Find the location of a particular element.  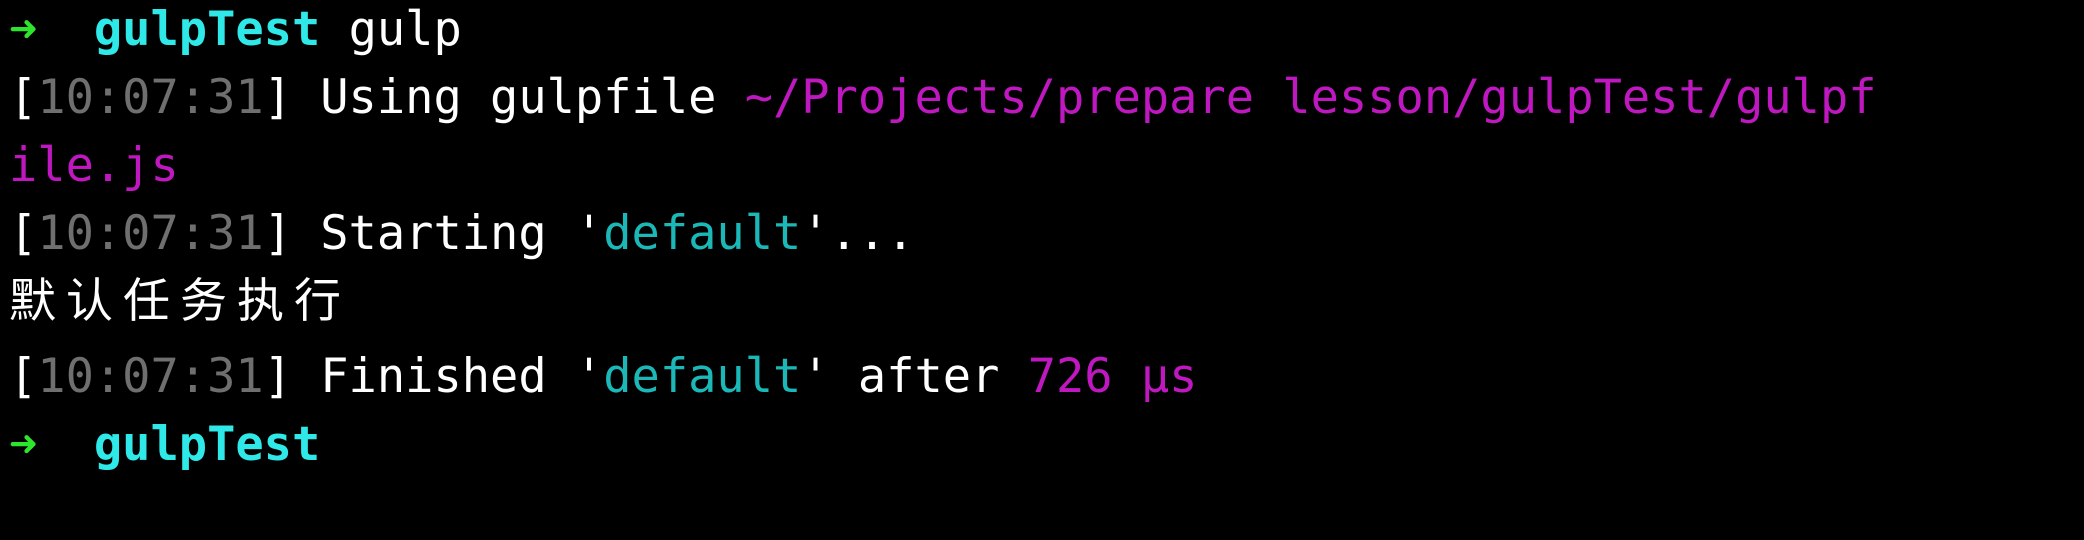

log-starting-text: Starting ' is located at coordinates (462, 233).